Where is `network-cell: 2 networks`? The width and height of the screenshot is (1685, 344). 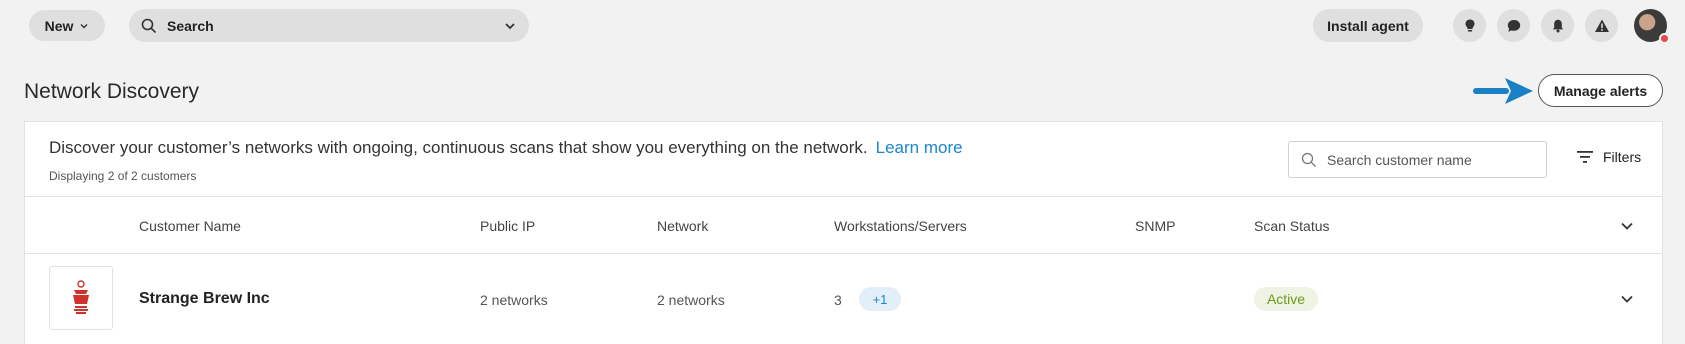 network-cell: 2 networks is located at coordinates (691, 300).